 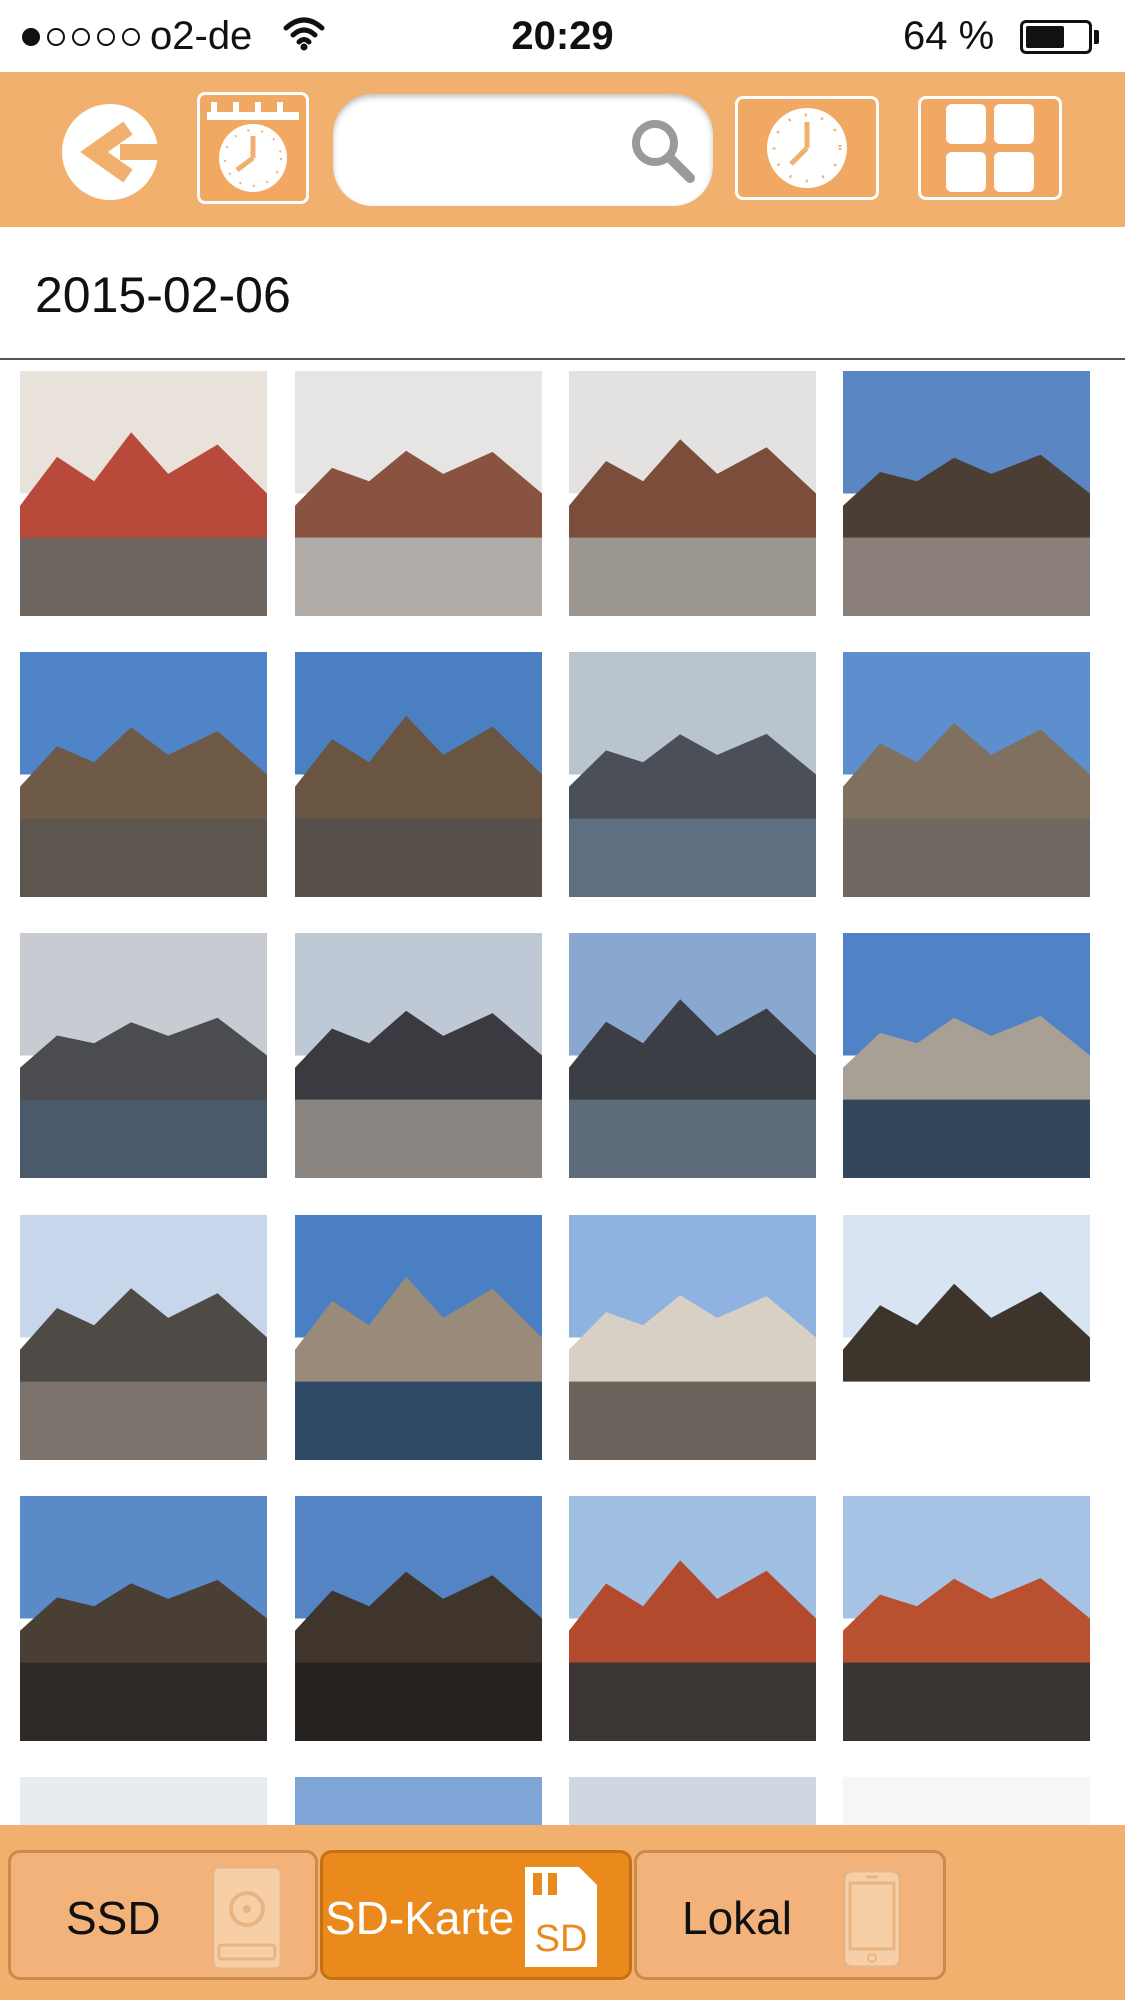 I want to click on back-button, so click(x=114, y=152).